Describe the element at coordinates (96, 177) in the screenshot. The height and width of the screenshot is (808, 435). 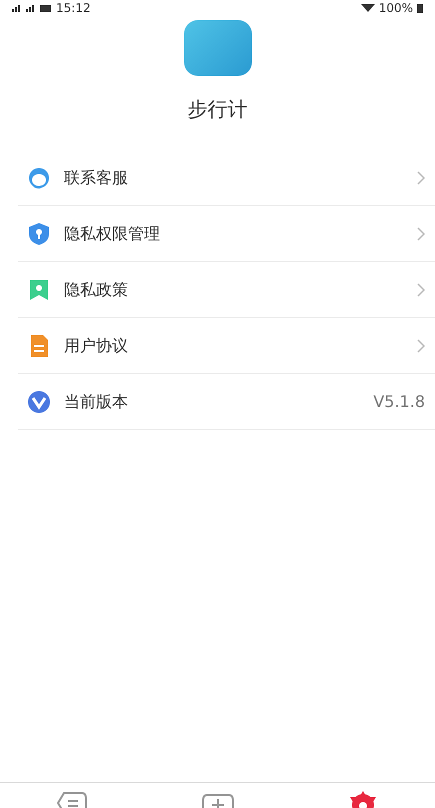
I see `menu-label: 联系客服` at that location.